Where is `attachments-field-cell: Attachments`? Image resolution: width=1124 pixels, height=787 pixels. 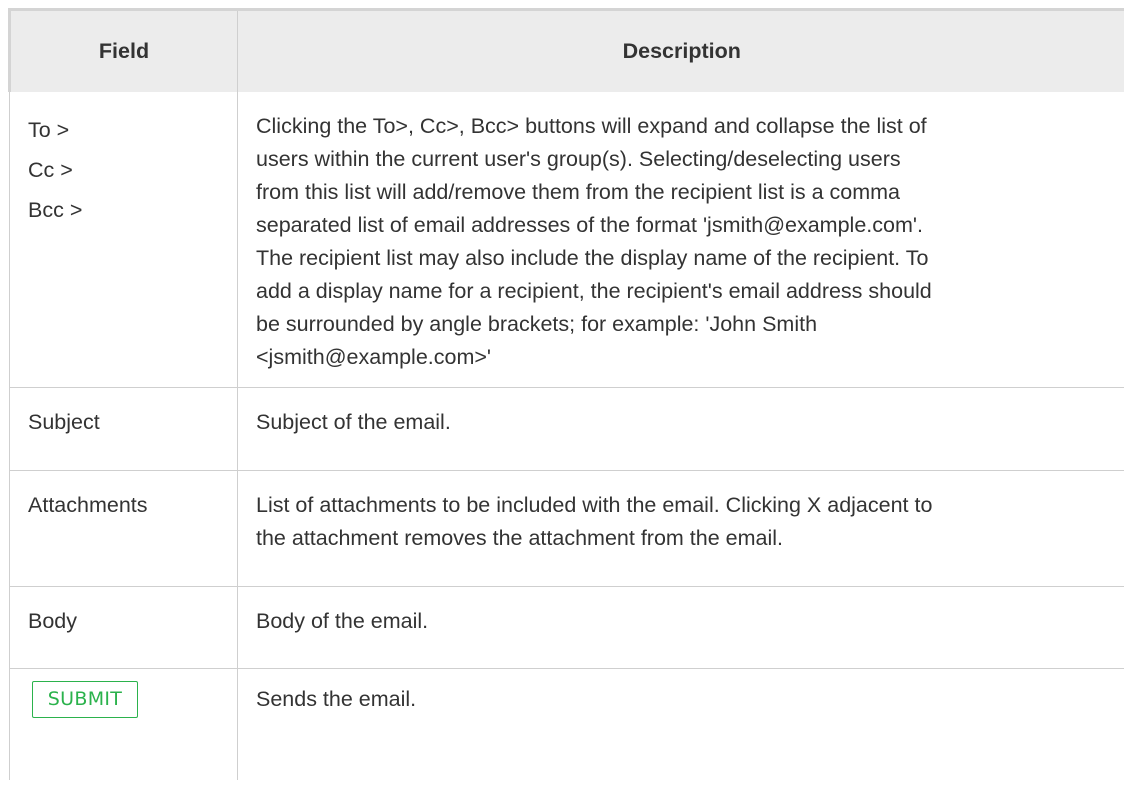
attachments-field-cell: Attachments is located at coordinates (123, 528).